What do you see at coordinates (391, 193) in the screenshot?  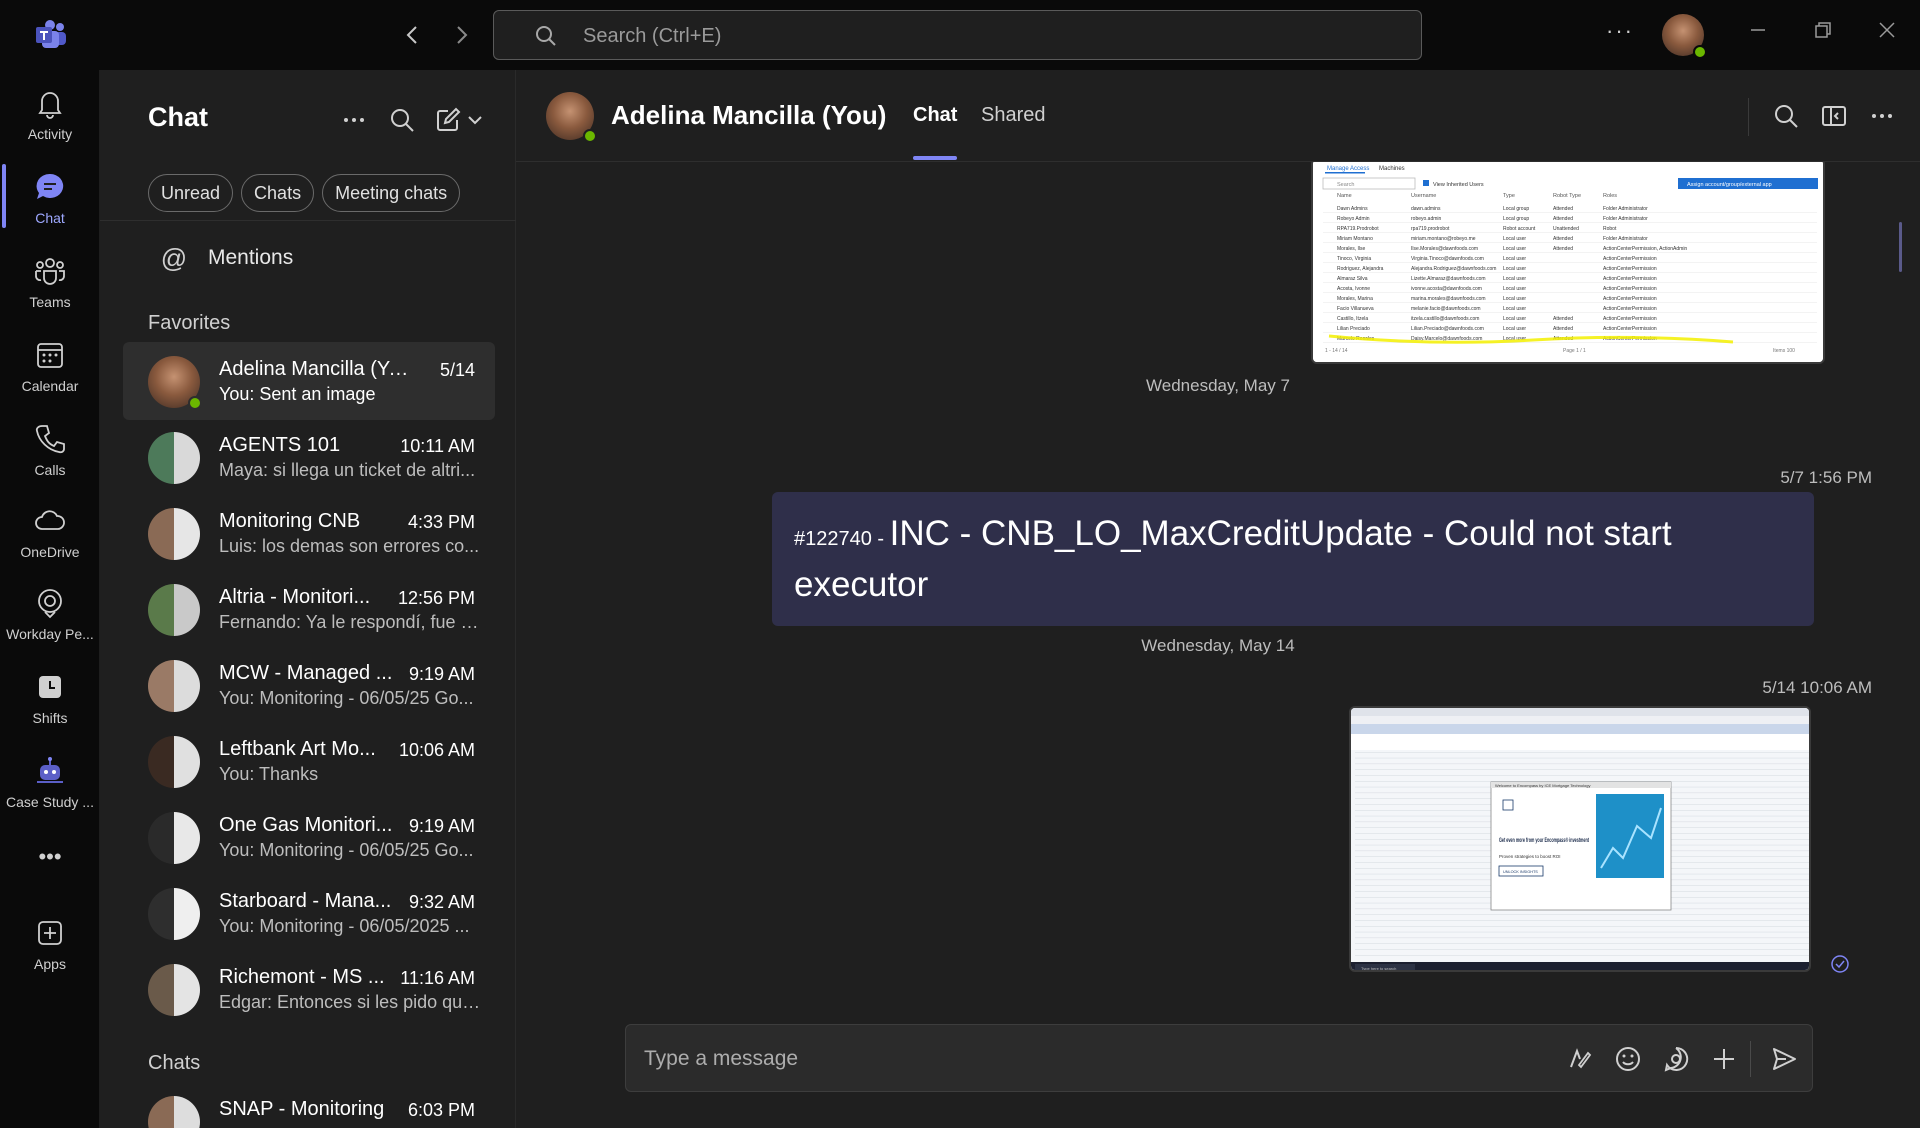 I see `filter-meeting-chats: Meeting chats` at bounding box center [391, 193].